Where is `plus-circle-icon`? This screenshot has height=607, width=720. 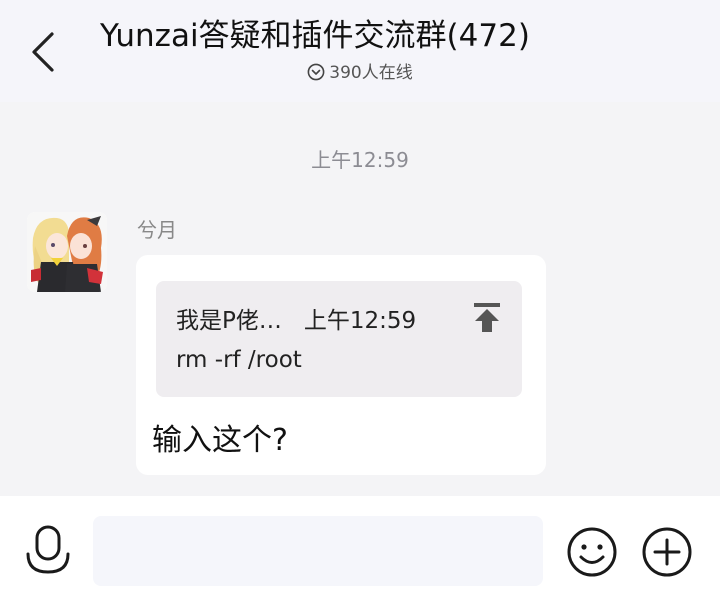
plus-circle-icon is located at coordinates (667, 552).